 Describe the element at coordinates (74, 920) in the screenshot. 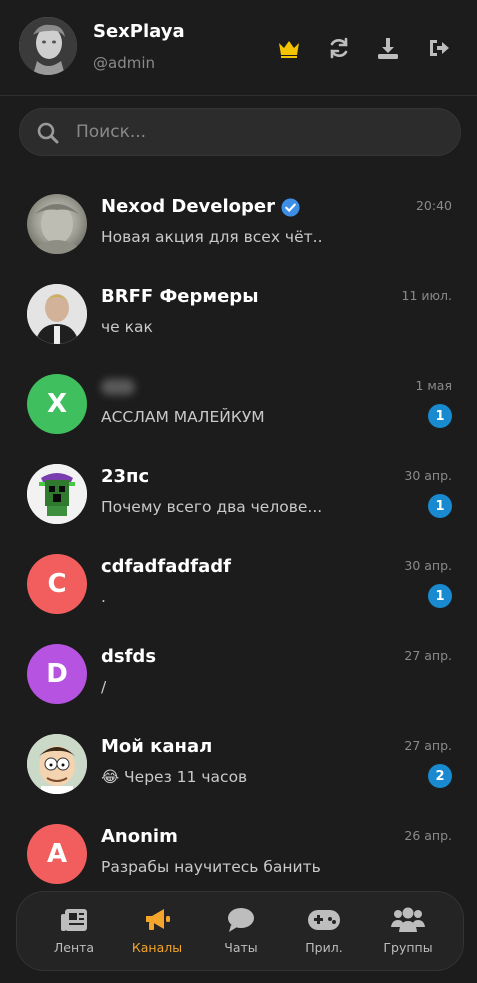

I see `newspaper-icon` at that location.